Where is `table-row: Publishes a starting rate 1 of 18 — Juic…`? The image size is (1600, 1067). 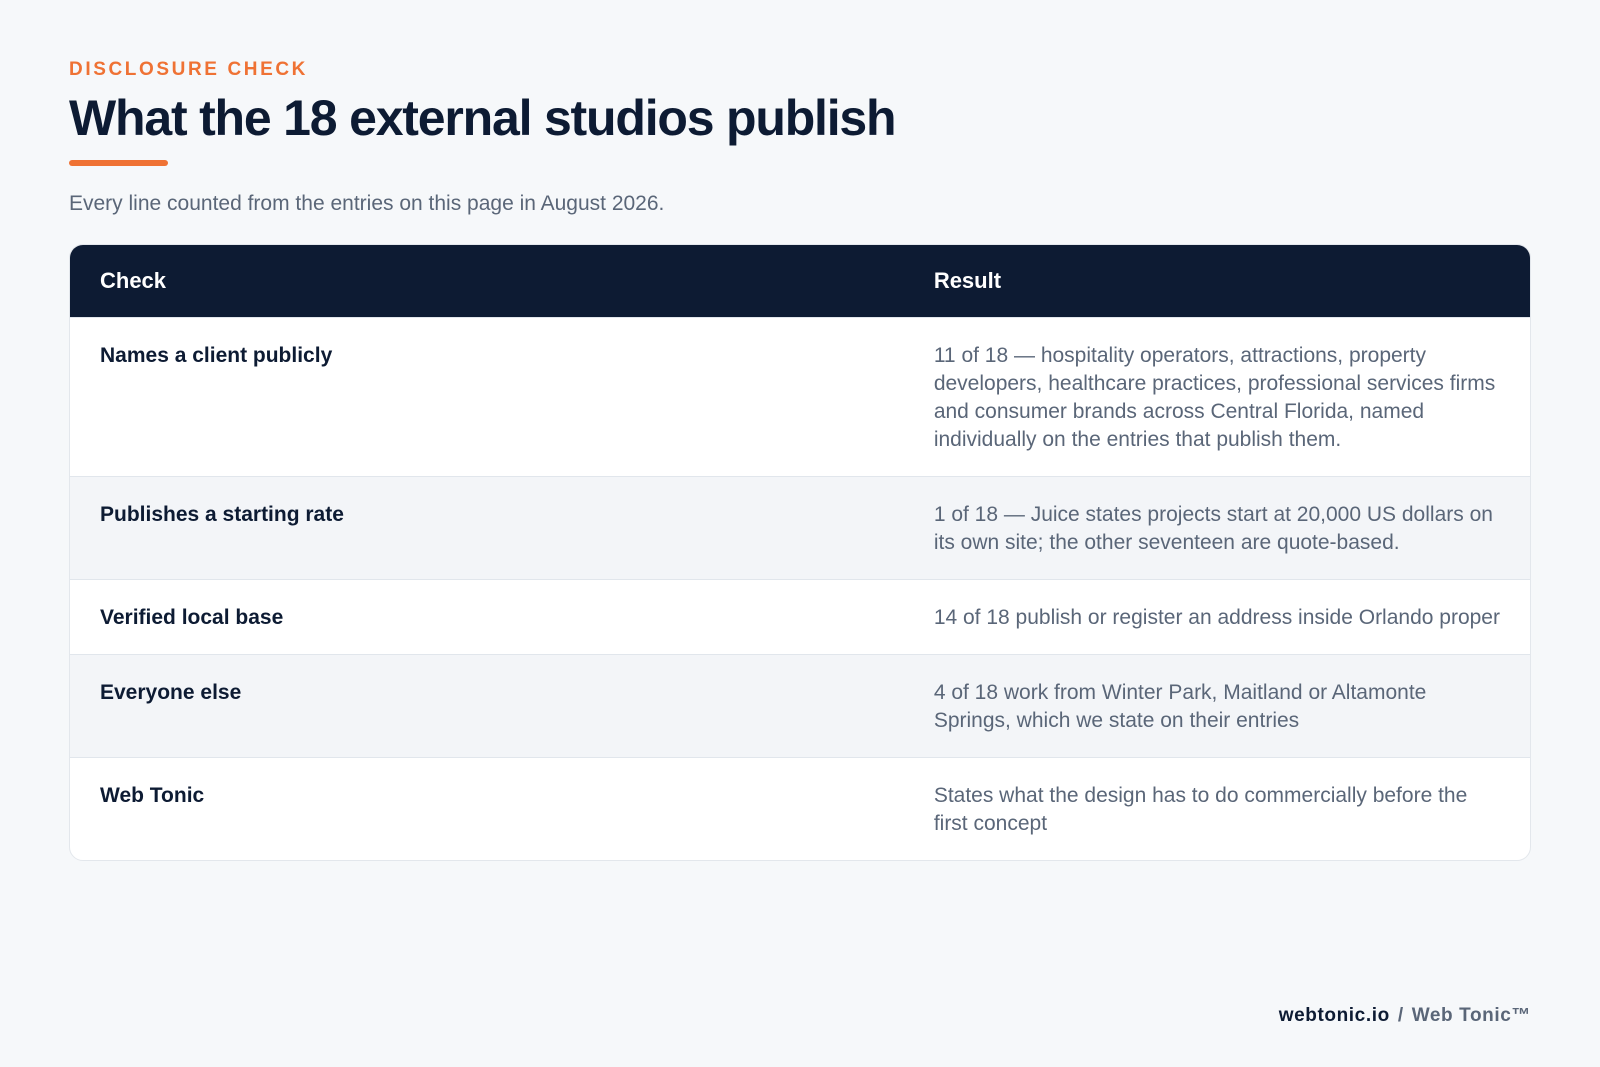
table-row: Publishes a starting rate 1 of 18 — Juic… is located at coordinates (800, 527).